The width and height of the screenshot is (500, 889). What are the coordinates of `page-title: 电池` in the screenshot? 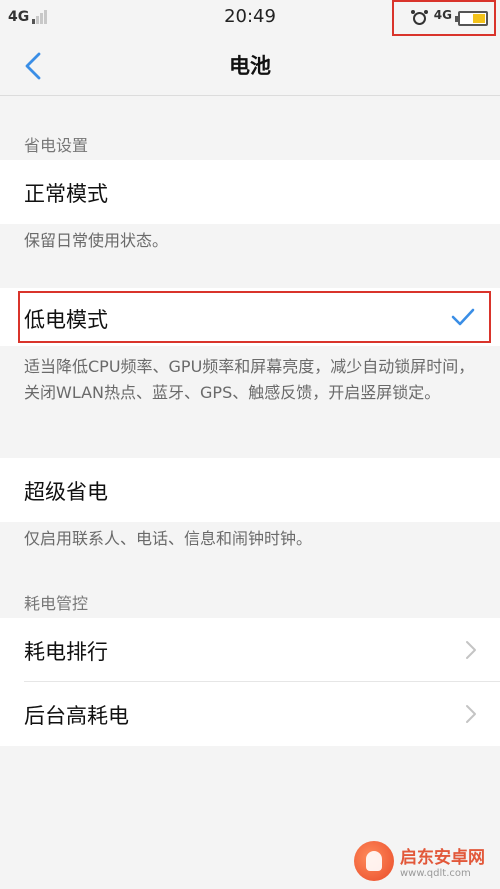 It's located at (250, 66).